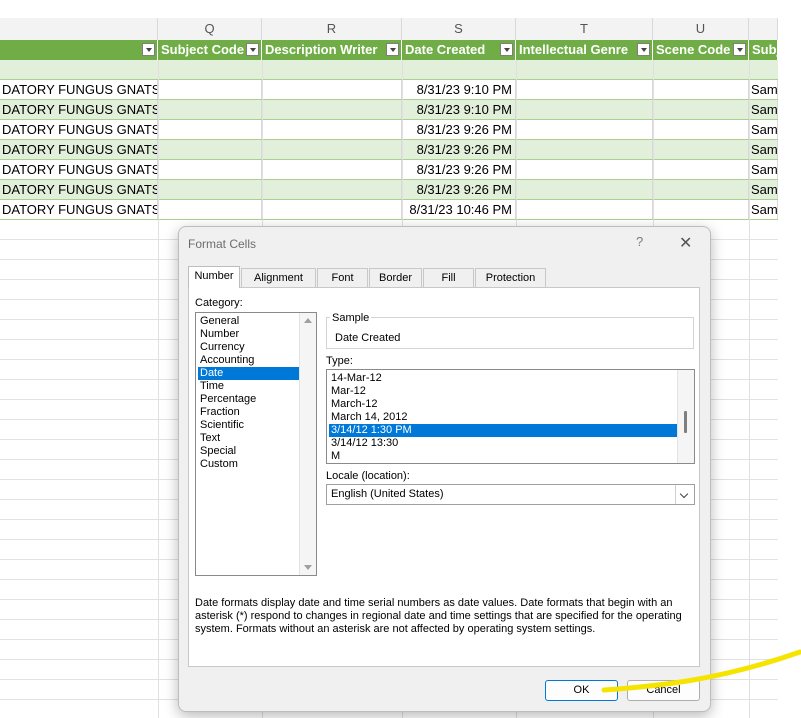 The width and height of the screenshot is (801, 718). What do you see at coordinates (503, 417) in the screenshot?
I see `type-item: March 14, 2012` at bounding box center [503, 417].